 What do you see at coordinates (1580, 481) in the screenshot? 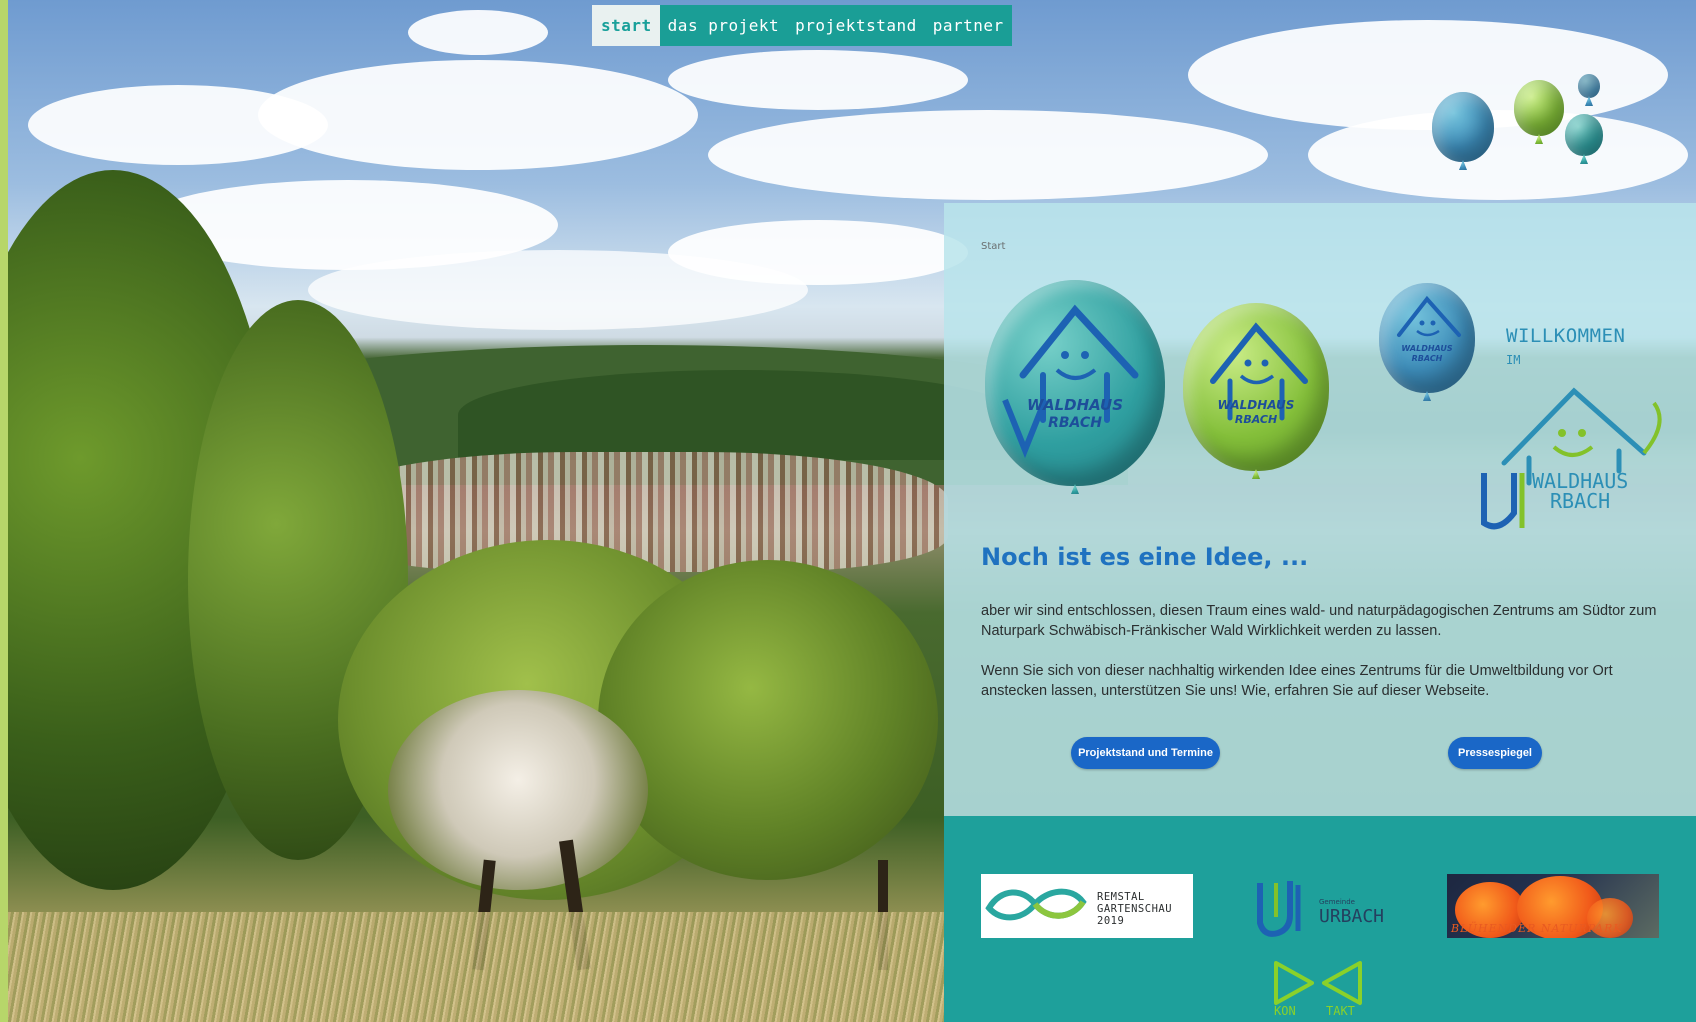
I see `welcome-name-line1: WALDHAUS` at bounding box center [1580, 481].